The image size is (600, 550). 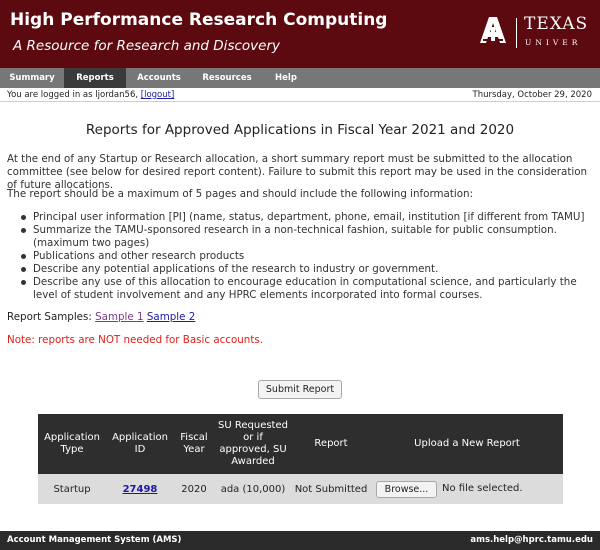 What do you see at coordinates (331, 489) in the screenshot?
I see `cell-report-status: Not Submitted` at bounding box center [331, 489].